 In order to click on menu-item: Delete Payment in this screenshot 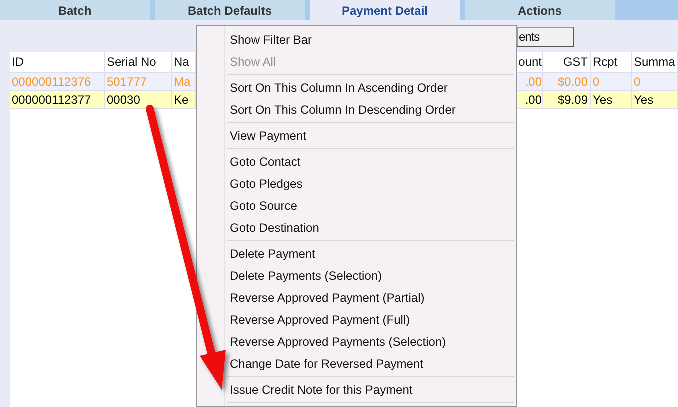, I will do `click(273, 254)`.